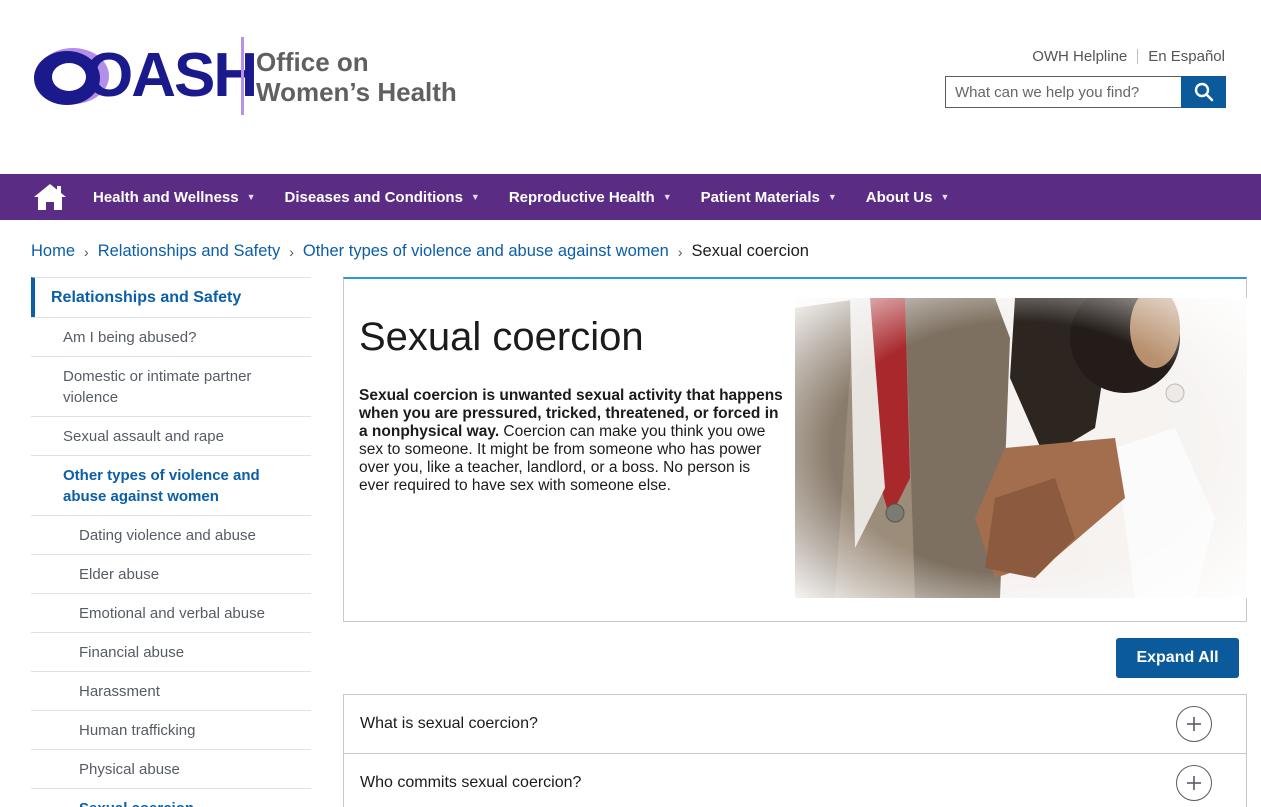 The image size is (1261, 807). What do you see at coordinates (356, 92) in the screenshot?
I see `office-line-2: Women’s Health` at bounding box center [356, 92].